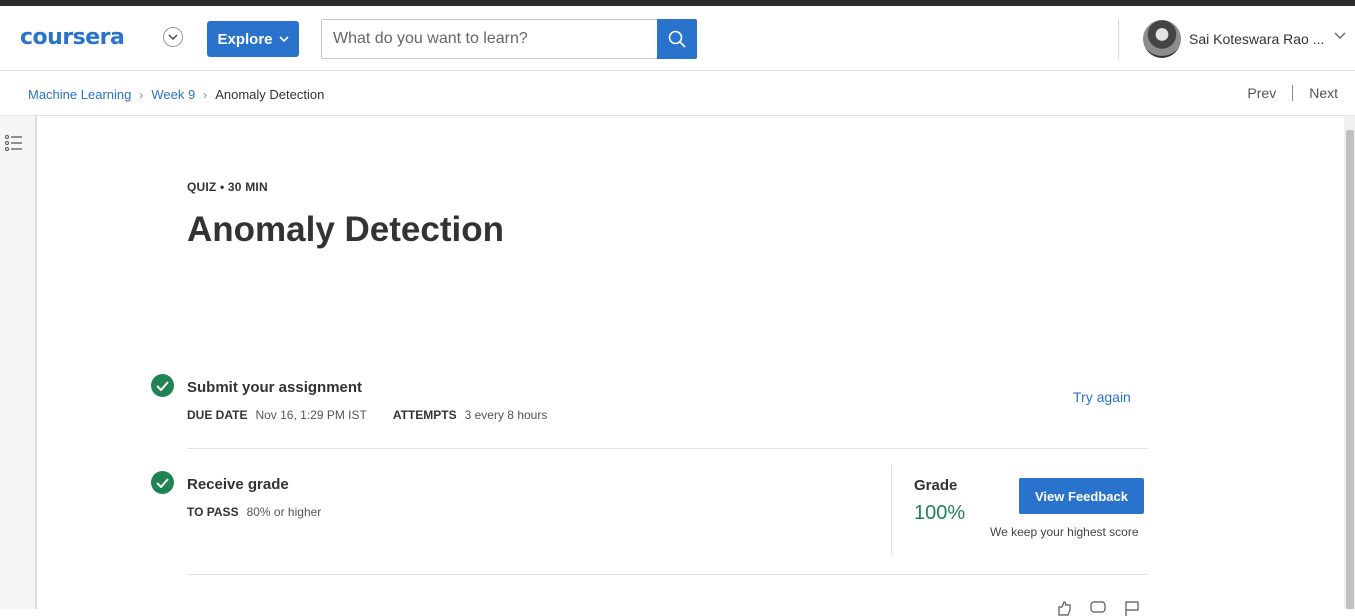 The width and height of the screenshot is (1355, 616). Describe the element at coordinates (1261, 93) in the screenshot. I see `prev-link: Prev` at that location.